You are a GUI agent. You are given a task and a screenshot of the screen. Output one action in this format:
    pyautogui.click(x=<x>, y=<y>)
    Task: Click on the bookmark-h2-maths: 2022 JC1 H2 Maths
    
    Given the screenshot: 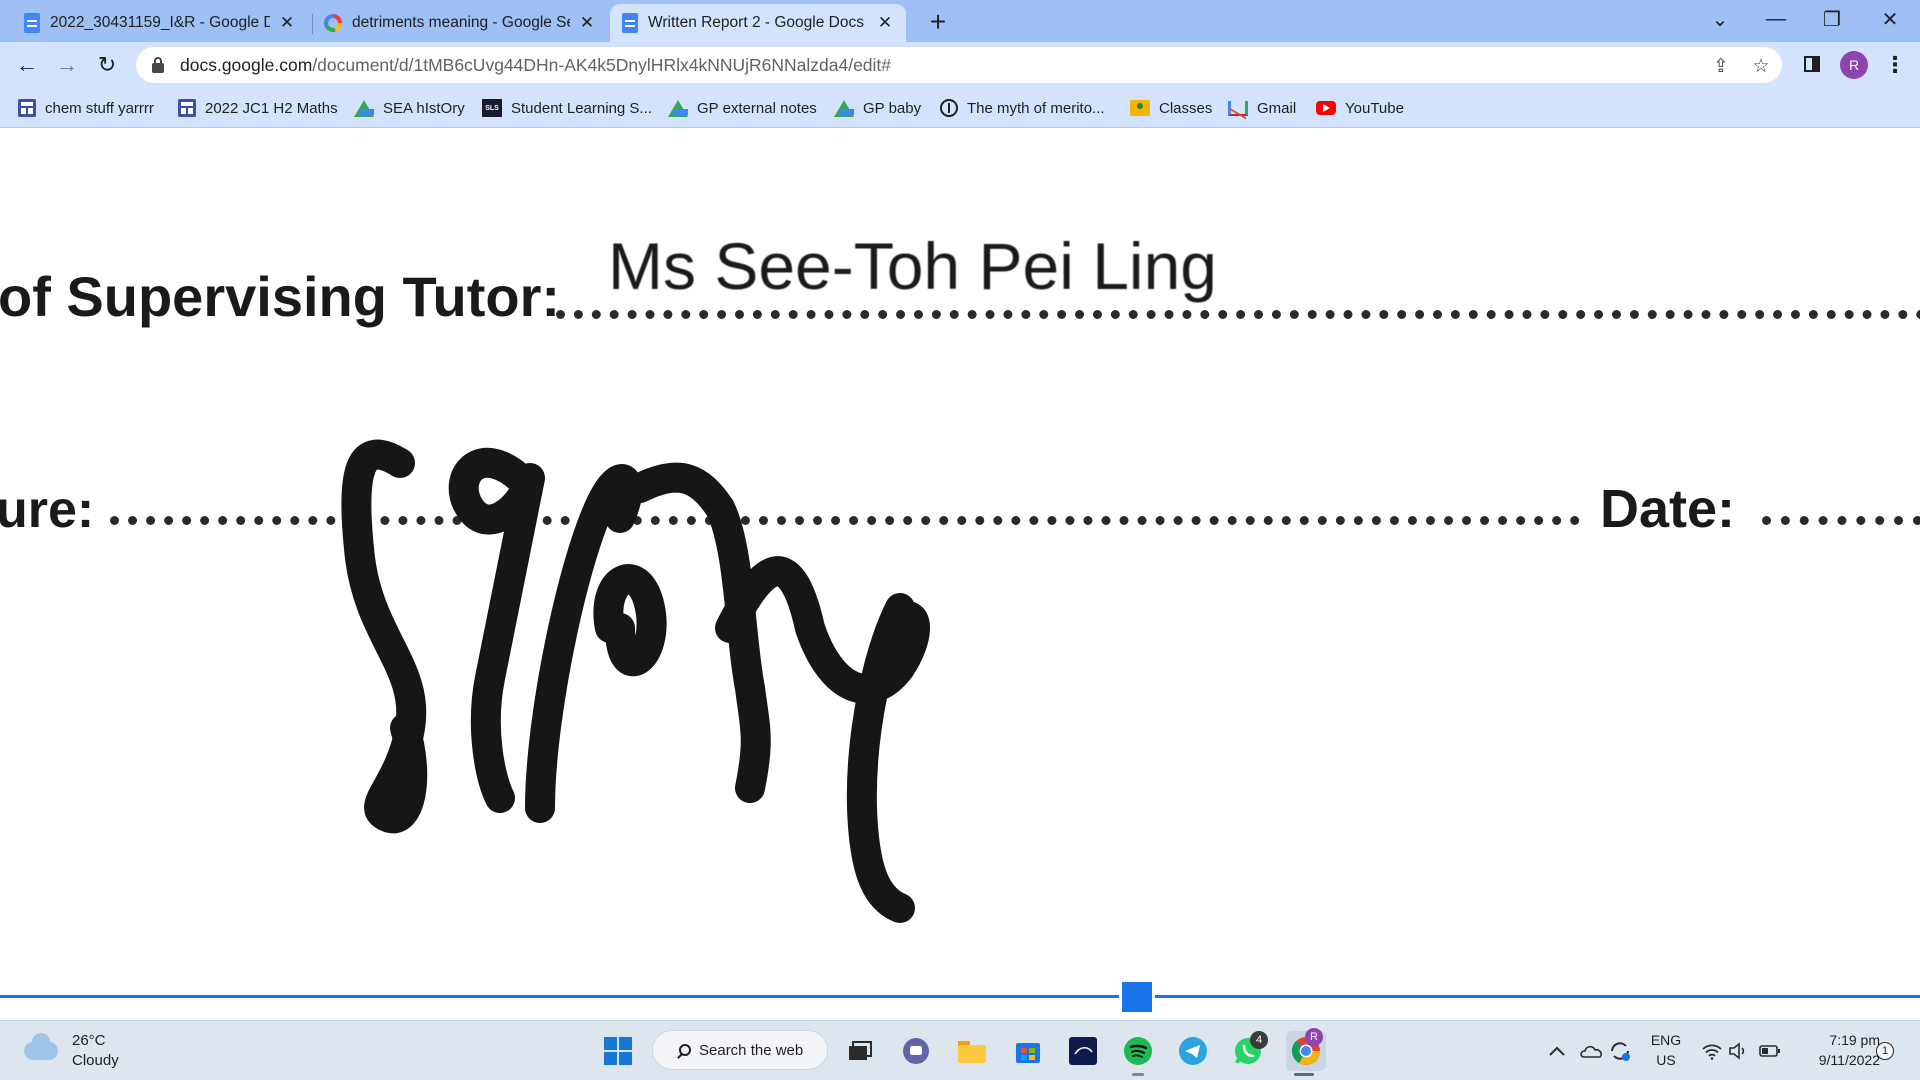 What is the action you would take?
    pyautogui.click(x=258, y=108)
    